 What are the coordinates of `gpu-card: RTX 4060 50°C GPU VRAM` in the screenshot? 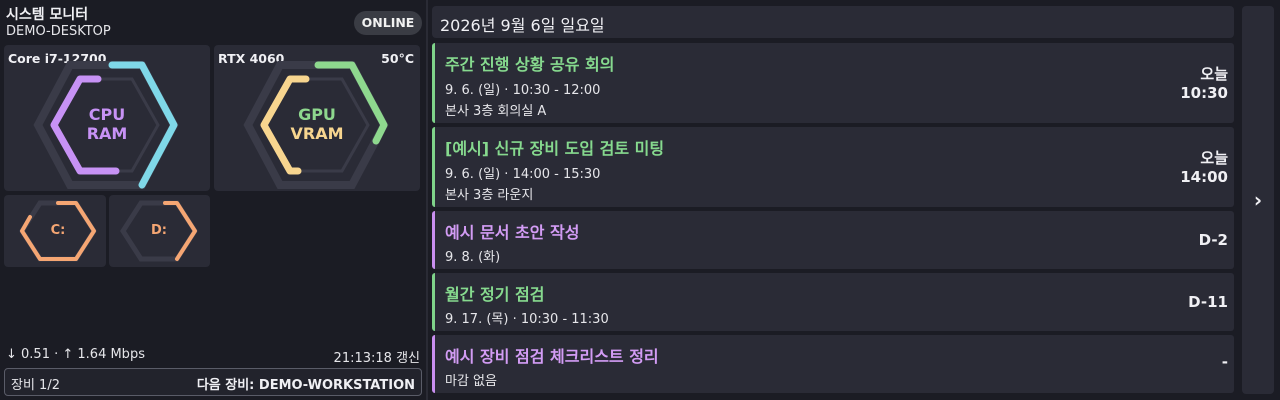 It's located at (317, 118).